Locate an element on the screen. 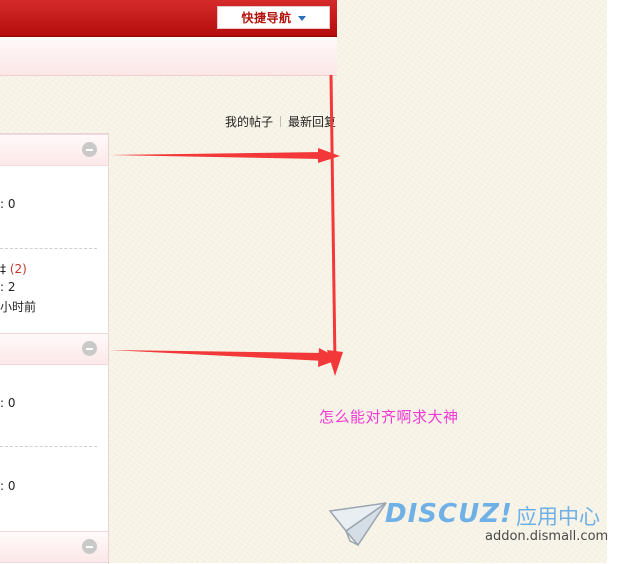  annotation-text: 怎么能对齐啊求大神 is located at coordinates (389, 417).